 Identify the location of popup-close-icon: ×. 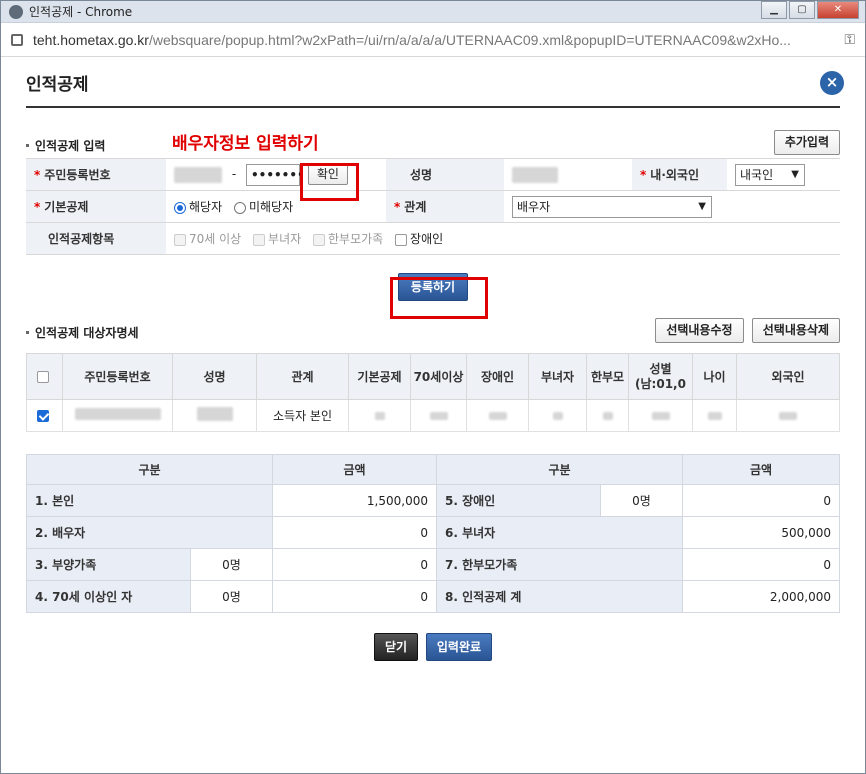
(832, 83).